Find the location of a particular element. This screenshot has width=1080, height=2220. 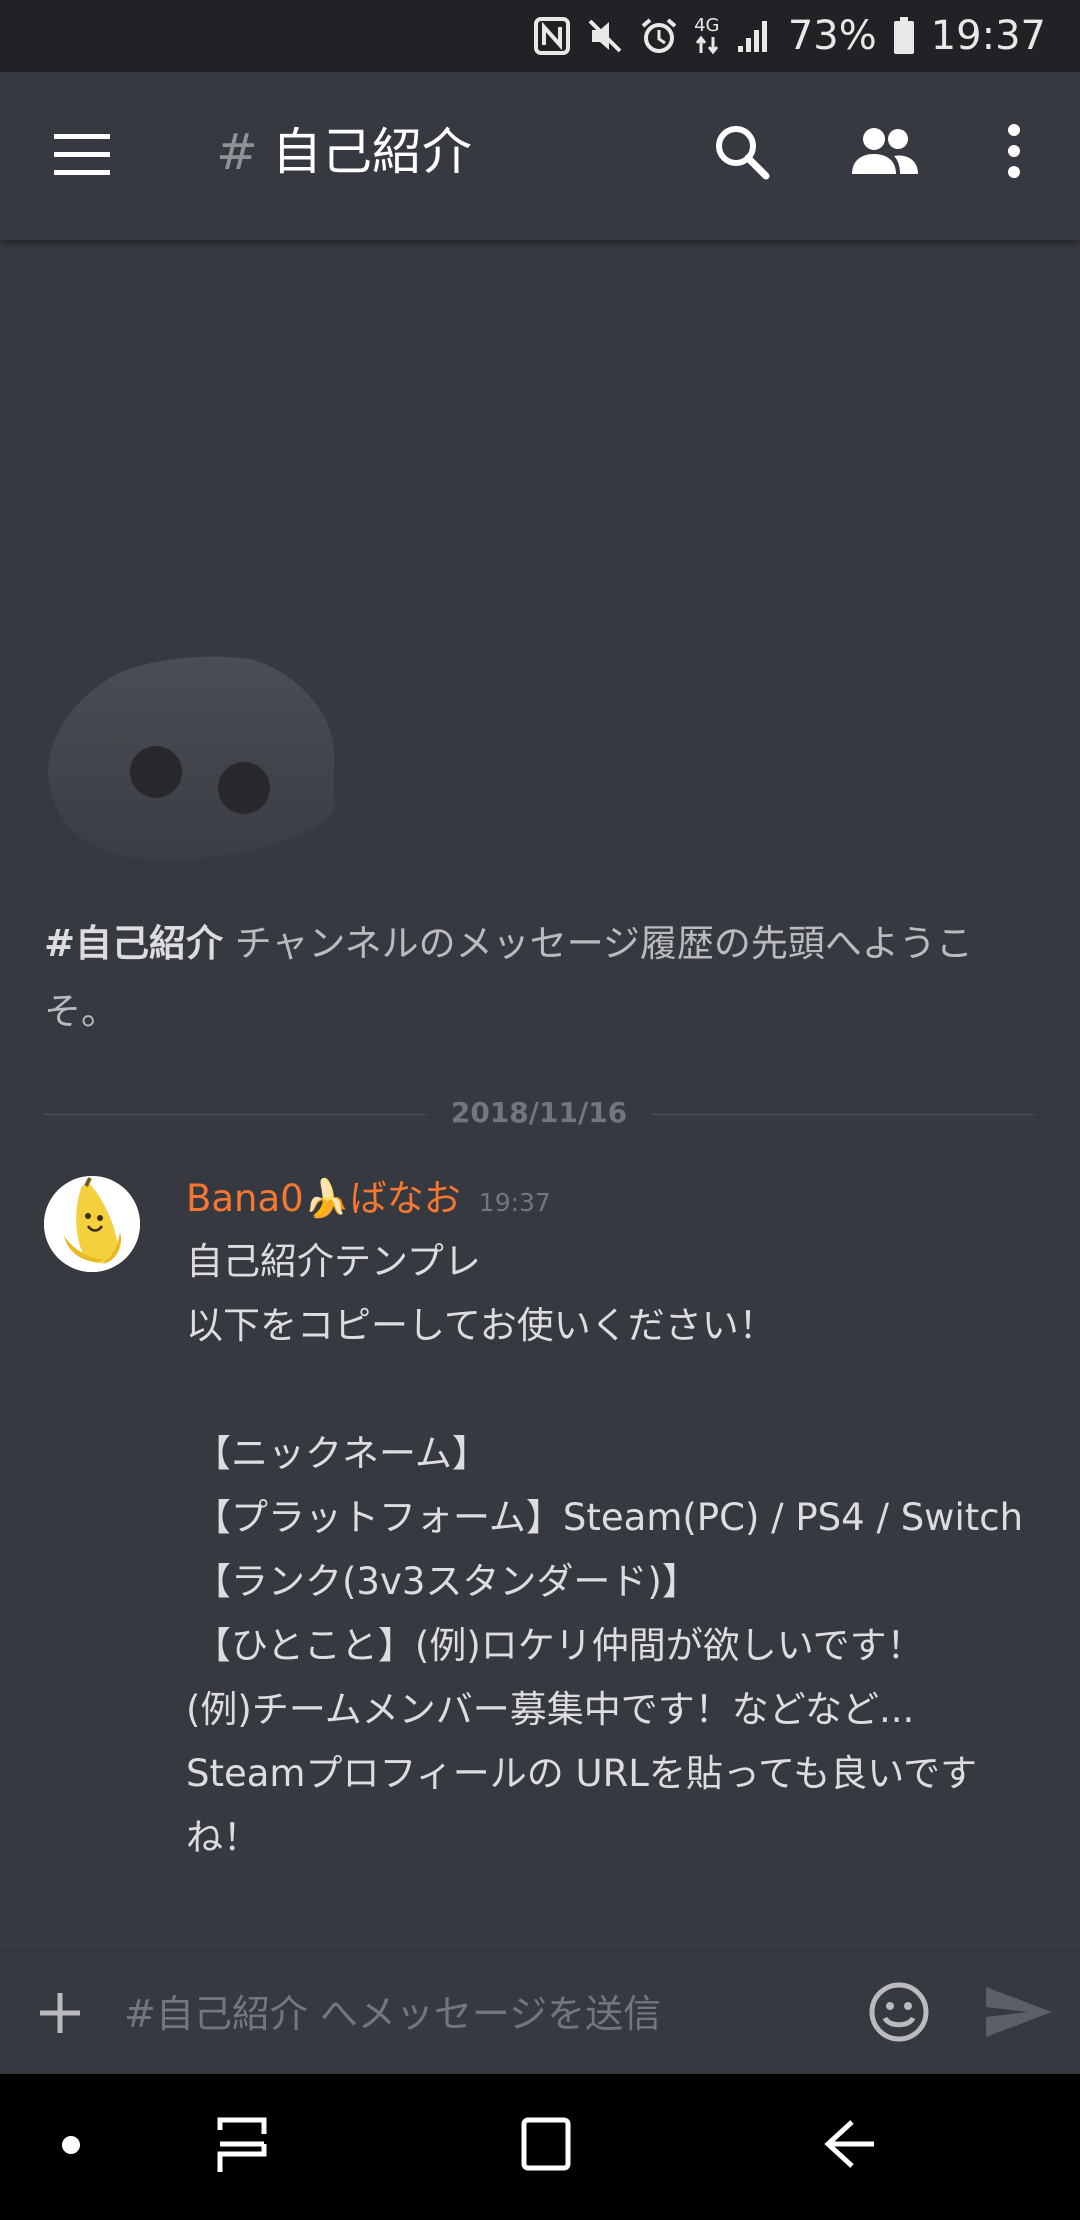

search-icon is located at coordinates (743, 153).